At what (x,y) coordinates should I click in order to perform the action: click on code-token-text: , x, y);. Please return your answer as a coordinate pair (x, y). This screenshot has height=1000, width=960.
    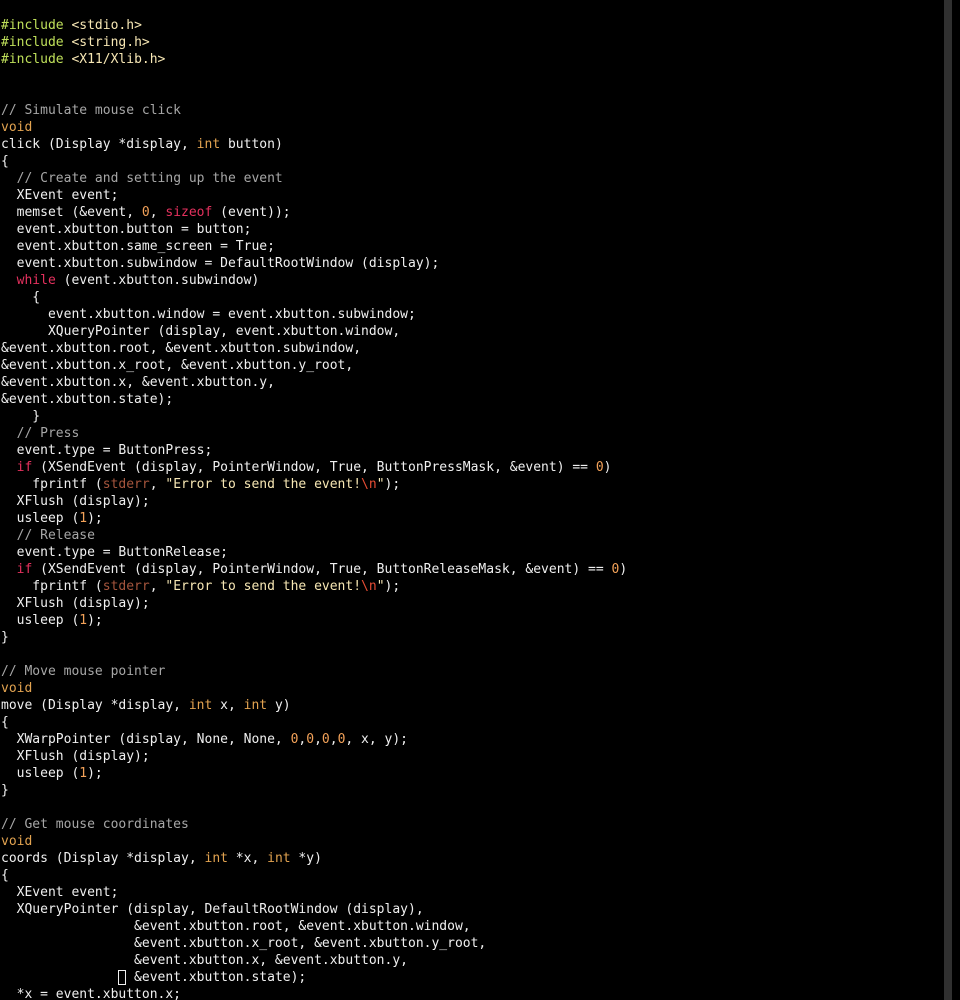
    Looking at the image, I should click on (377, 739).